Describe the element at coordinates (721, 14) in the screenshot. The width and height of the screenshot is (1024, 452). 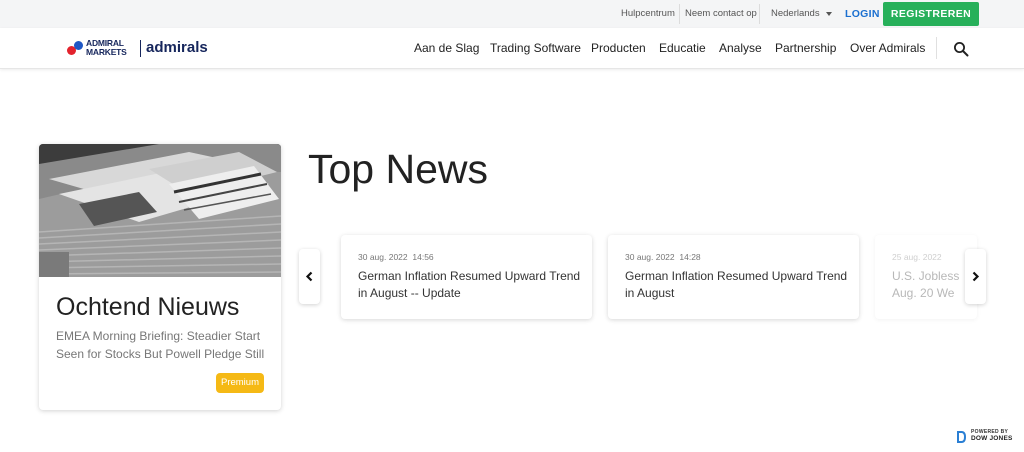
I see `contact-link: Neem contact op` at that location.